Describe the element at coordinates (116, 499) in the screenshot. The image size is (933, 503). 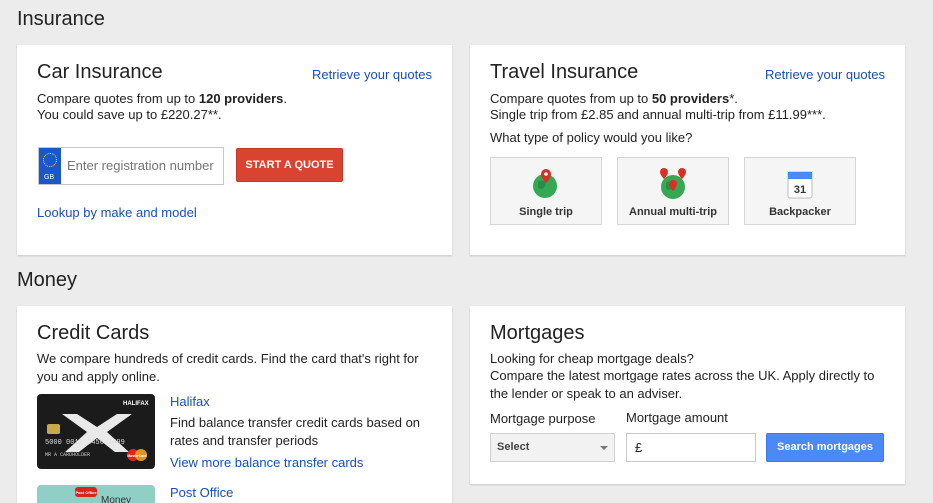
I see `post-office-card-label: Money` at that location.